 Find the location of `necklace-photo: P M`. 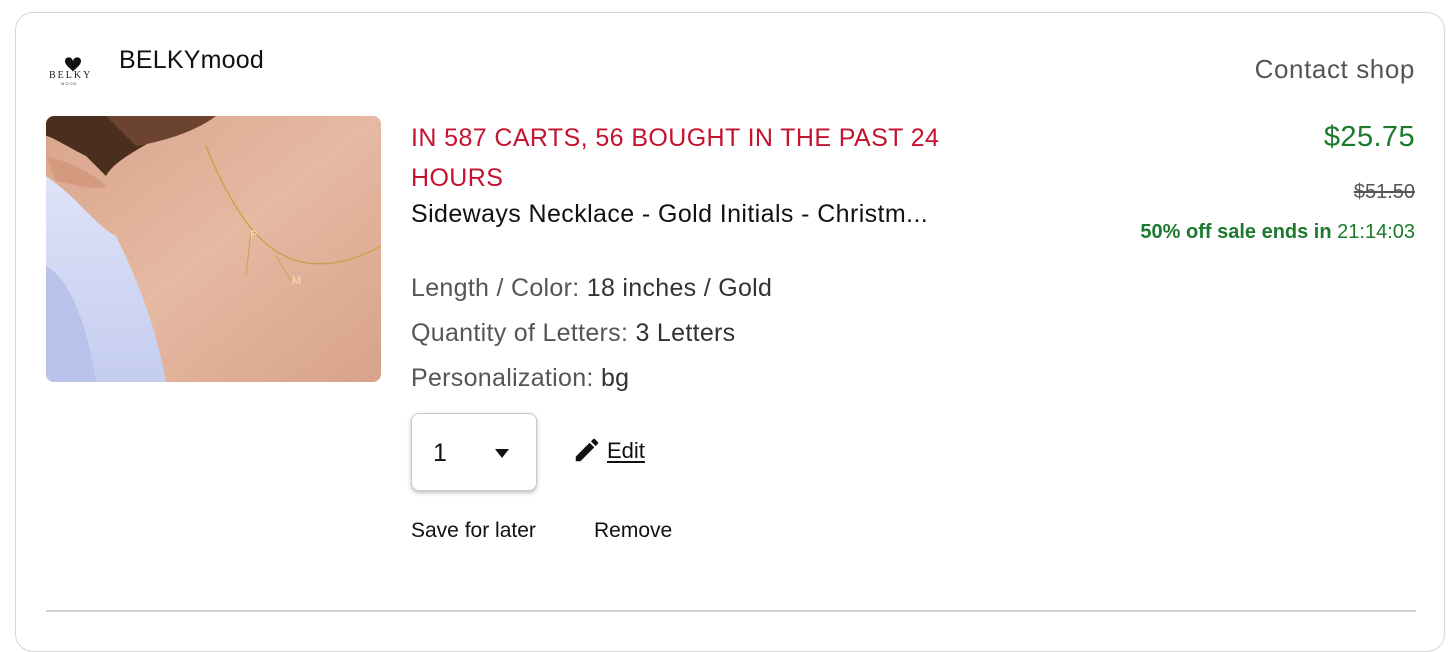

necklace-photo: P M is located at coordinates (213, 249).